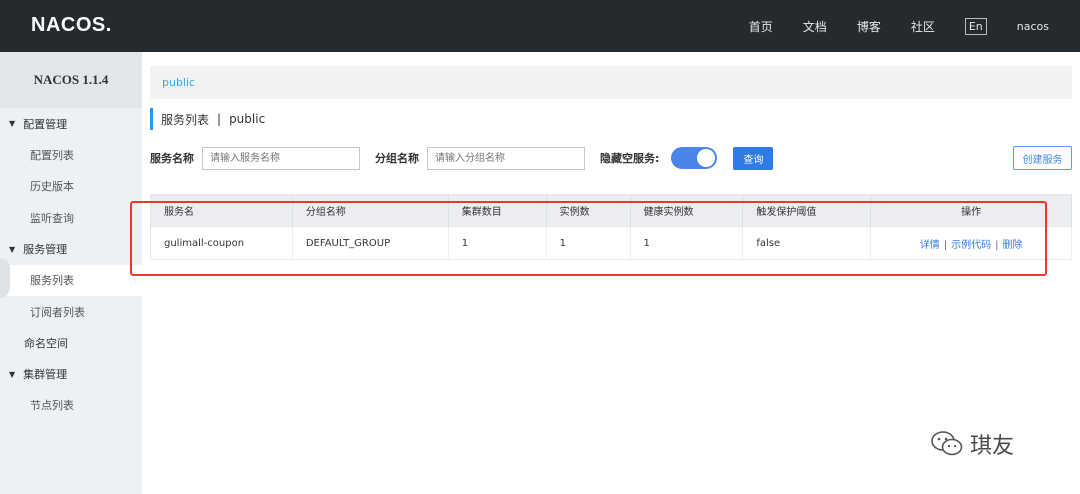  I want to click on service-name-label: 服务名称, so click(172, 158).